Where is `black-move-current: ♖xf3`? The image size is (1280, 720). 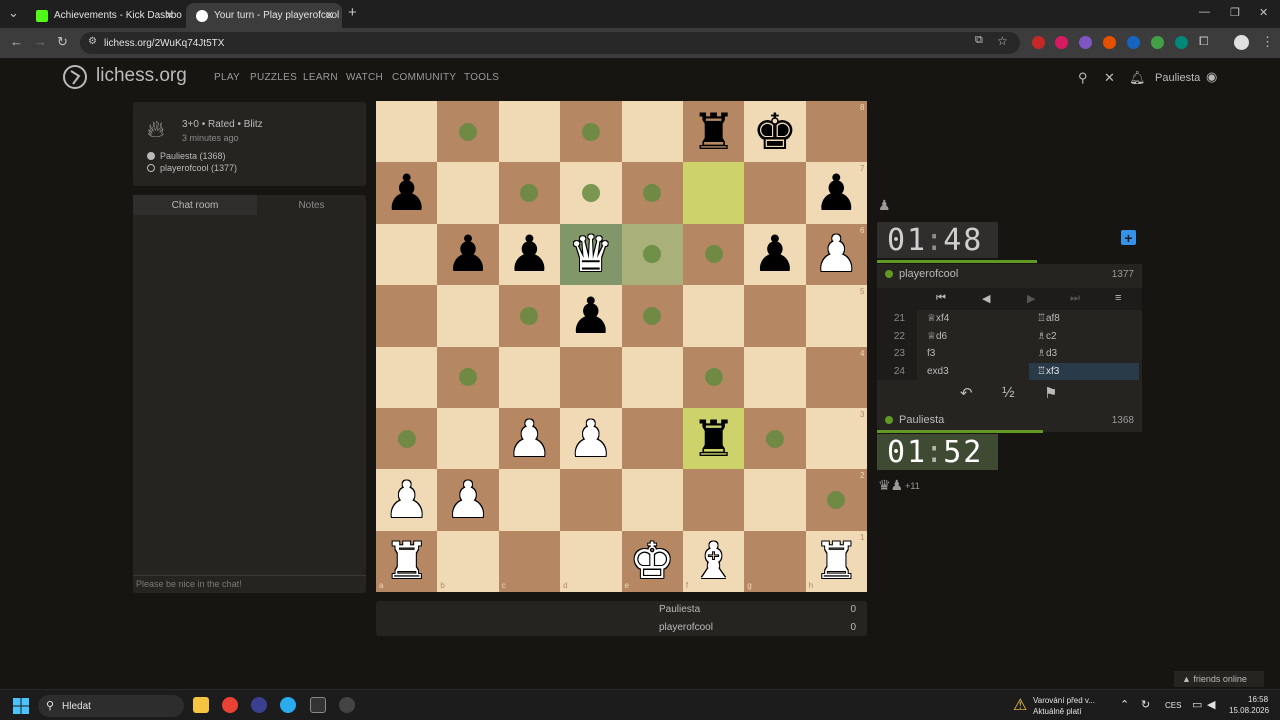 black-move-current: ♖xf3 is located at coordinates (1084, 371).